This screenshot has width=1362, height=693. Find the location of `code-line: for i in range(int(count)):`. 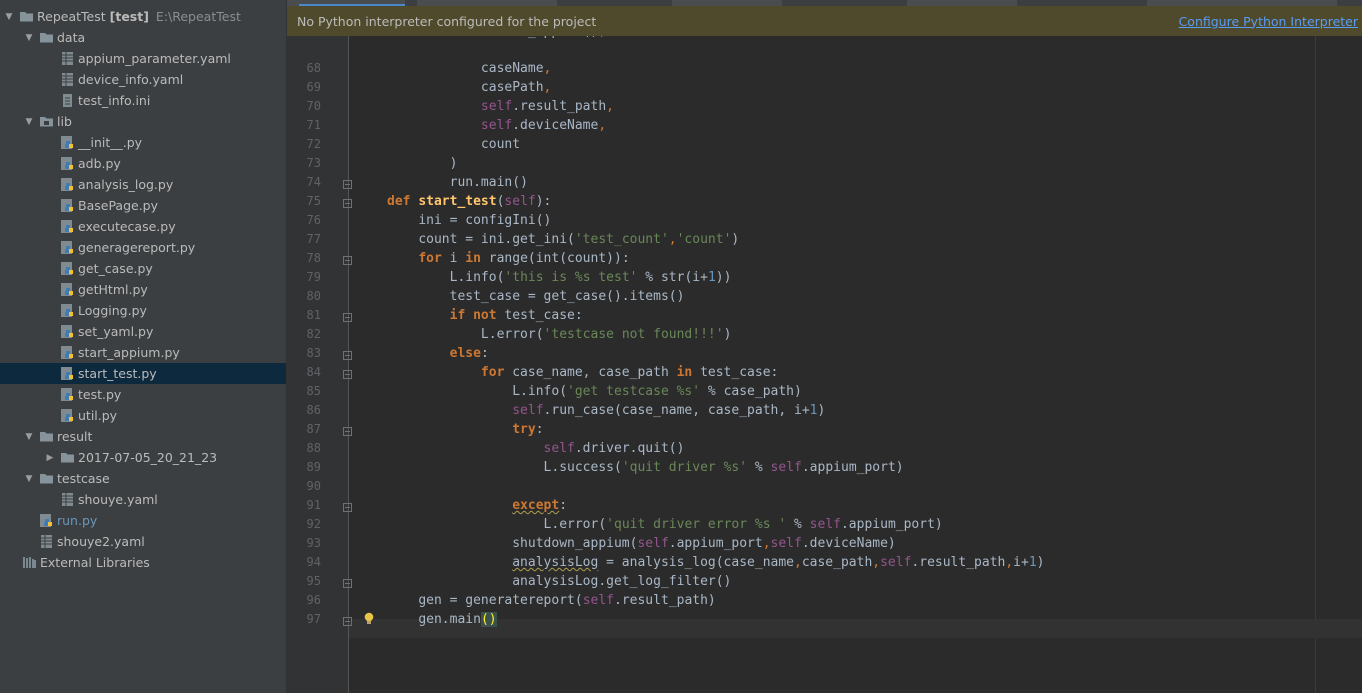

code-line: for i in range(int(count)): is located at coordinates (508, 258).